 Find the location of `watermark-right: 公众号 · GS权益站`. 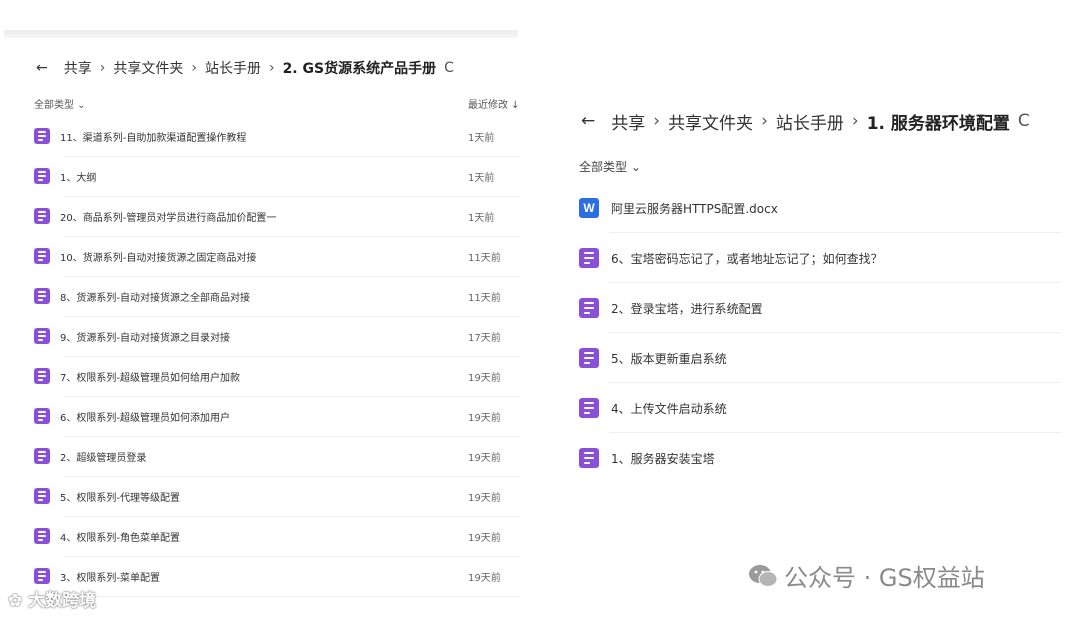

watermark-right: 公众号 · GS权益站 is located at coordinates (866, 575).